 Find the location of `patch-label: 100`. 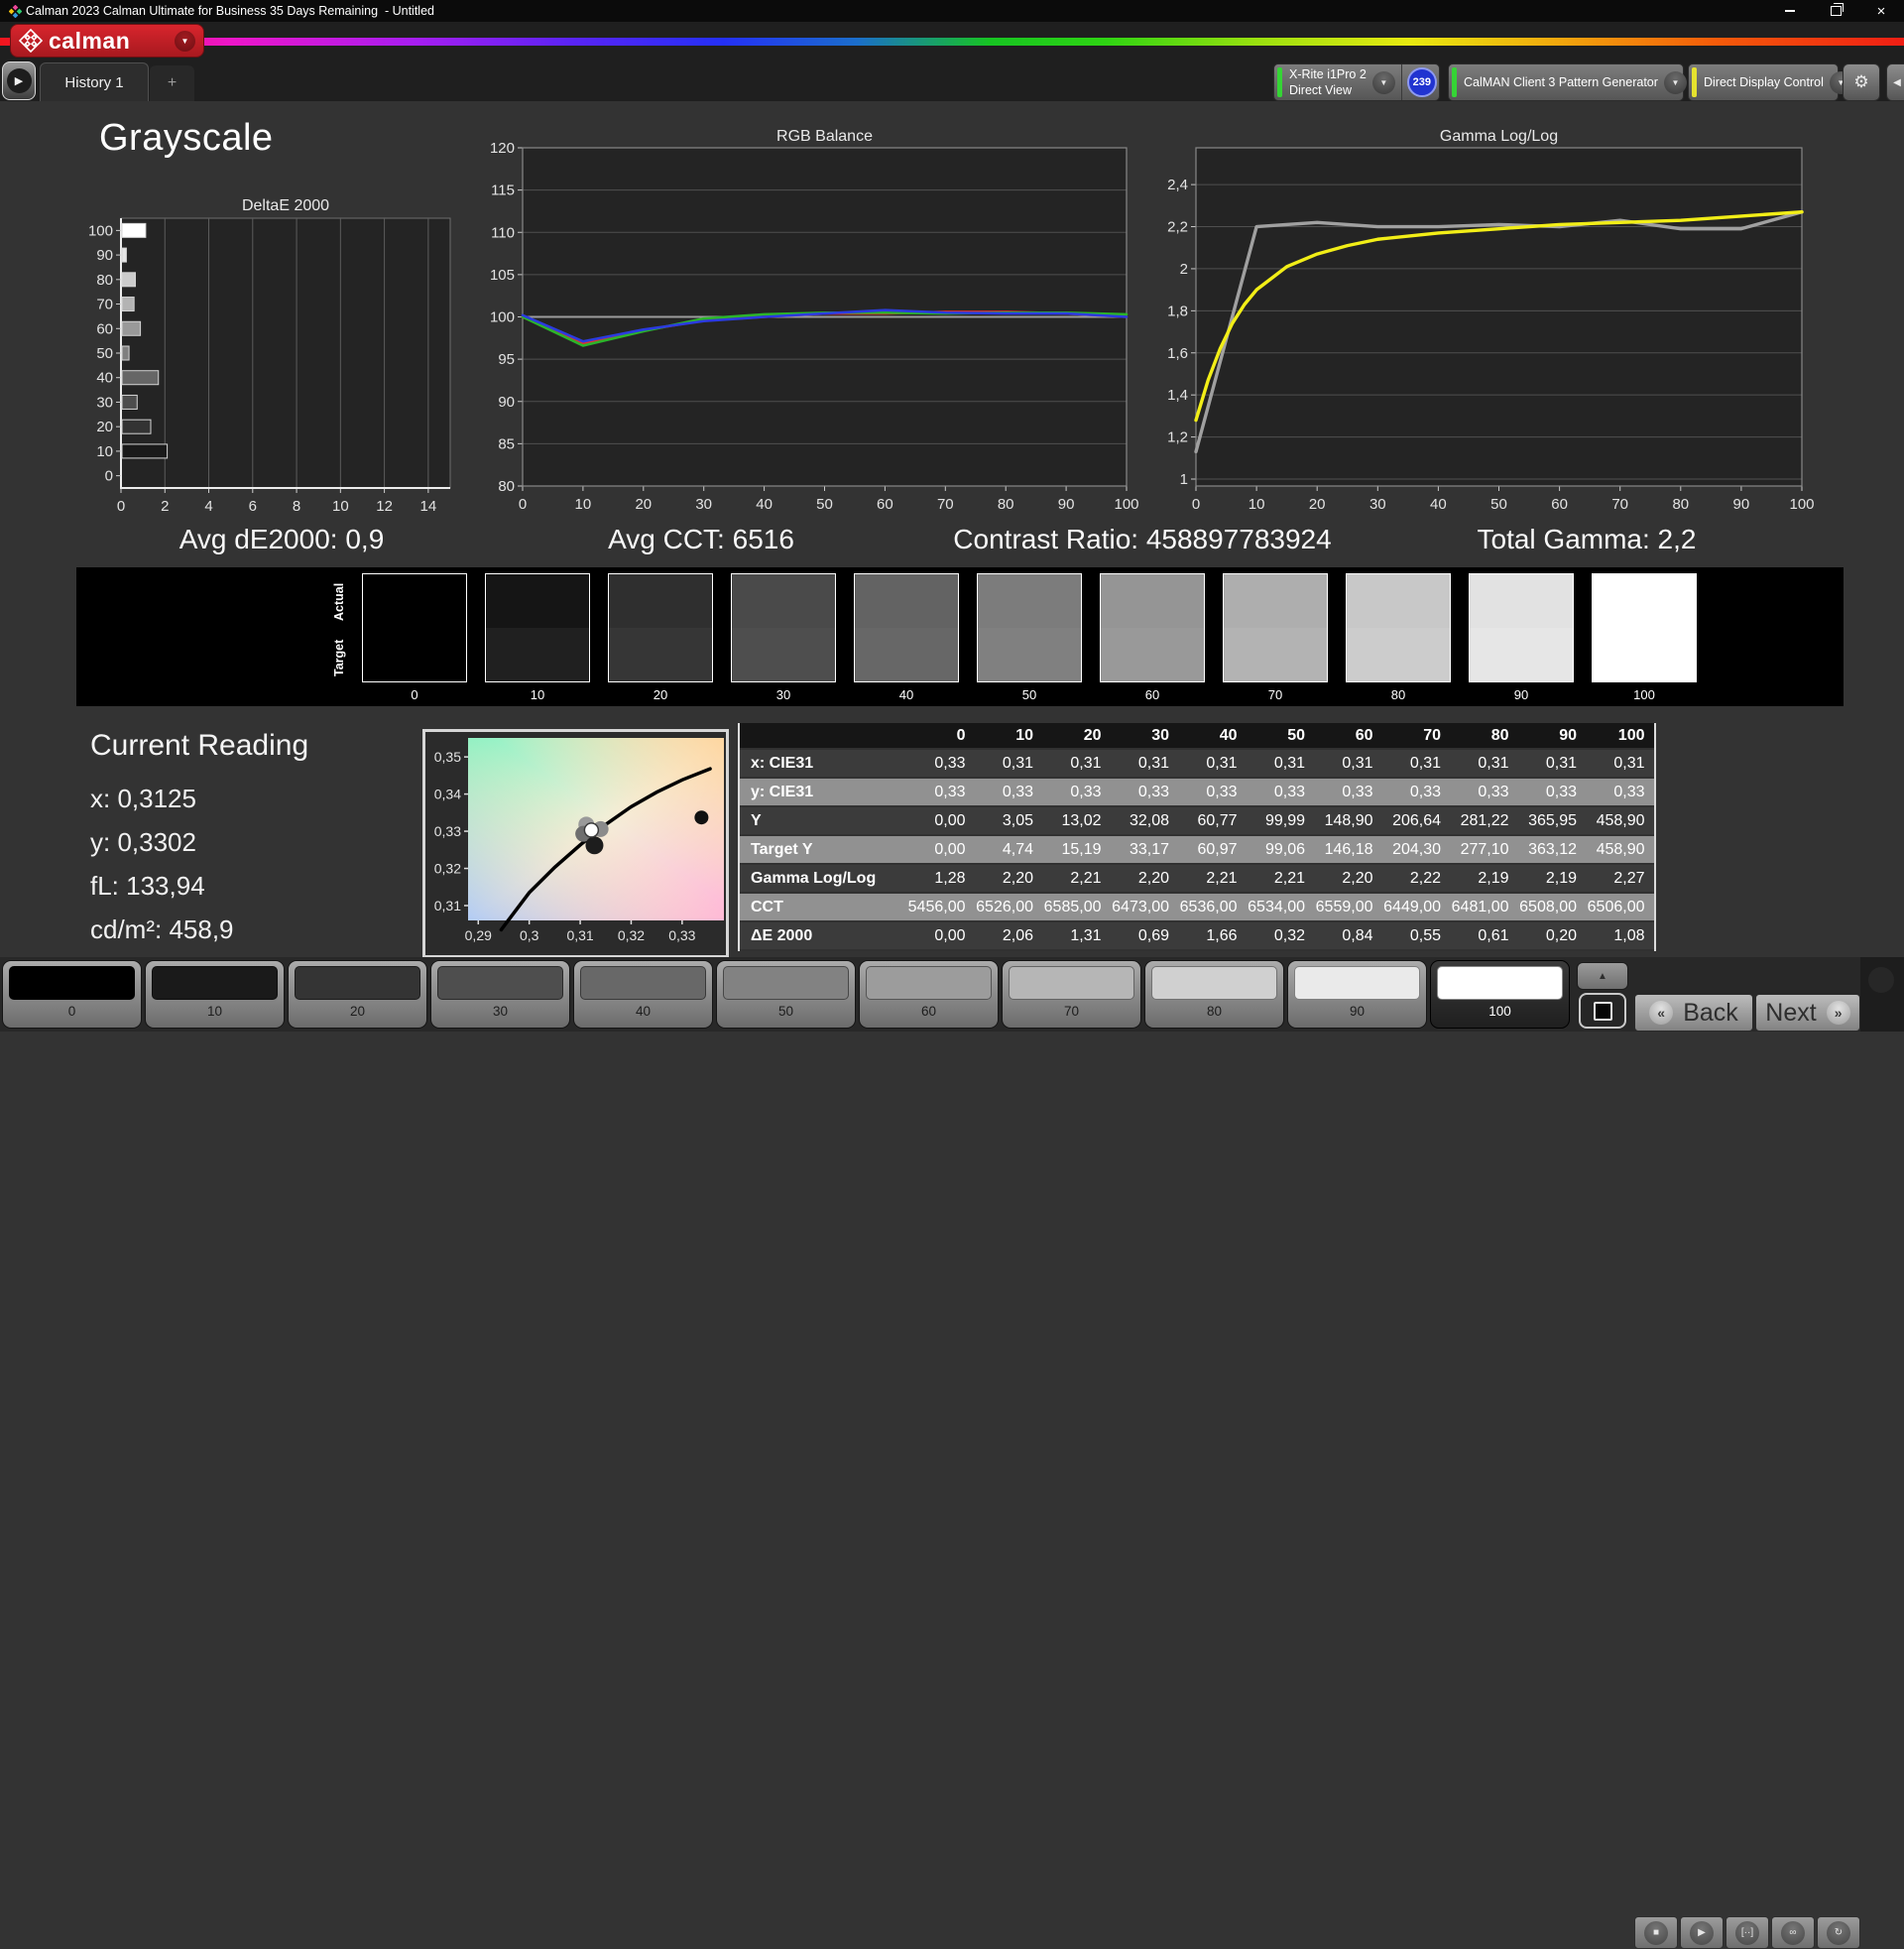

patch-label: 100 is located at coordinates (1499, 1012).